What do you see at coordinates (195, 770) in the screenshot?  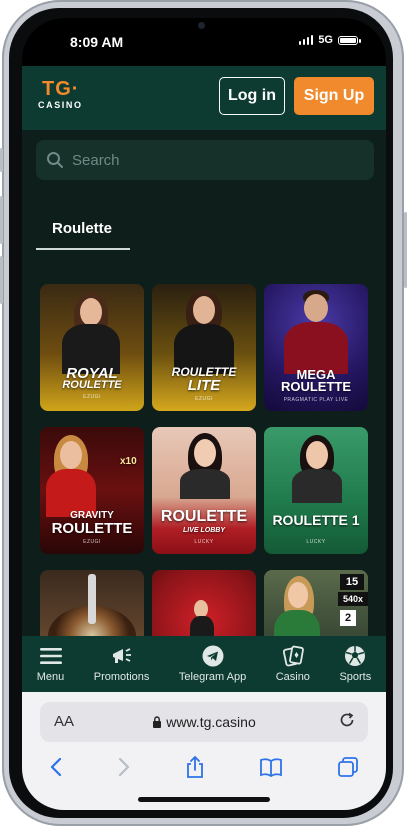 I see `share-icon` at bounding box center [195, 770].